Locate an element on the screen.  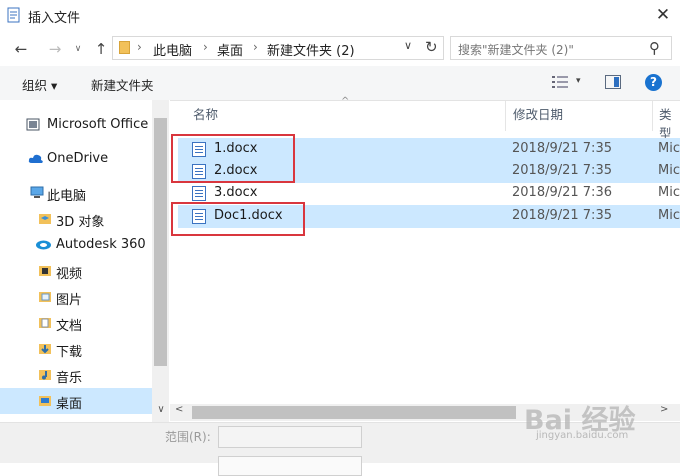
sidebar-item-label: Autodesk 360 is located at coordinates (101, 244).